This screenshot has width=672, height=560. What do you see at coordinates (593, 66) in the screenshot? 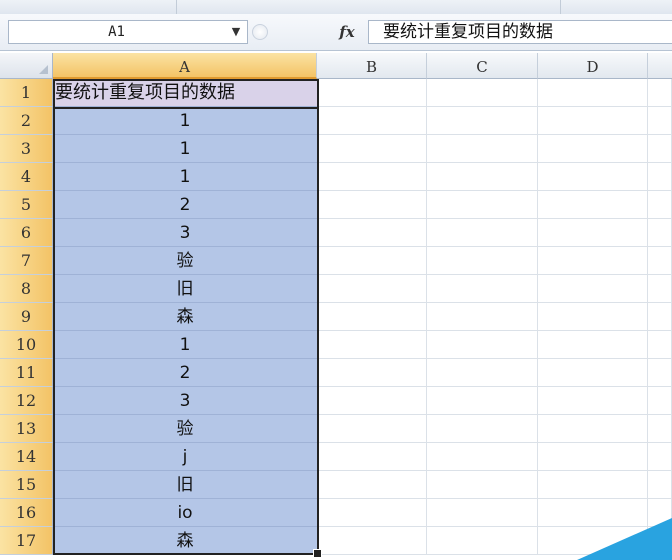
I see `column-header-d: D` at bounding box center [593, 66].